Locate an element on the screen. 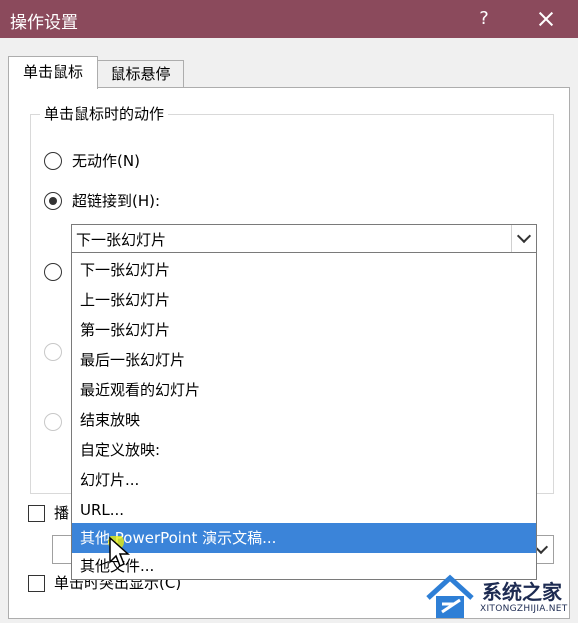  tab-mouse-over: 鼠标悬停 is located at coordinates (140, 74).